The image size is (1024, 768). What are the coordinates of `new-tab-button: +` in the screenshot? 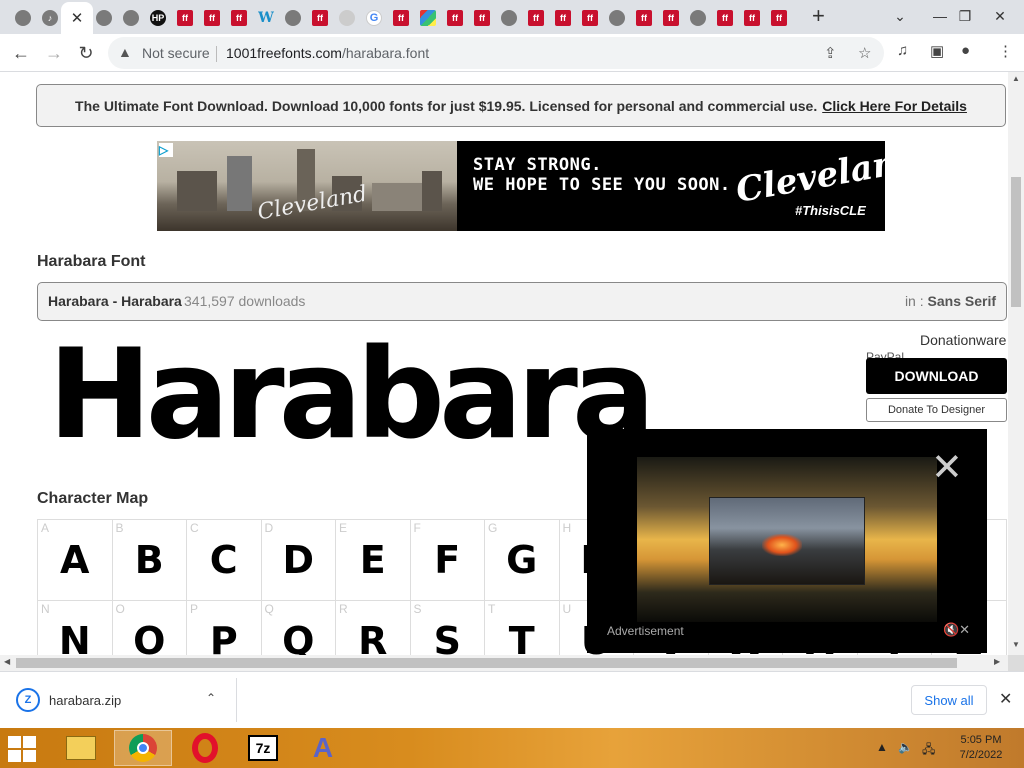 It's located at (822, 16).